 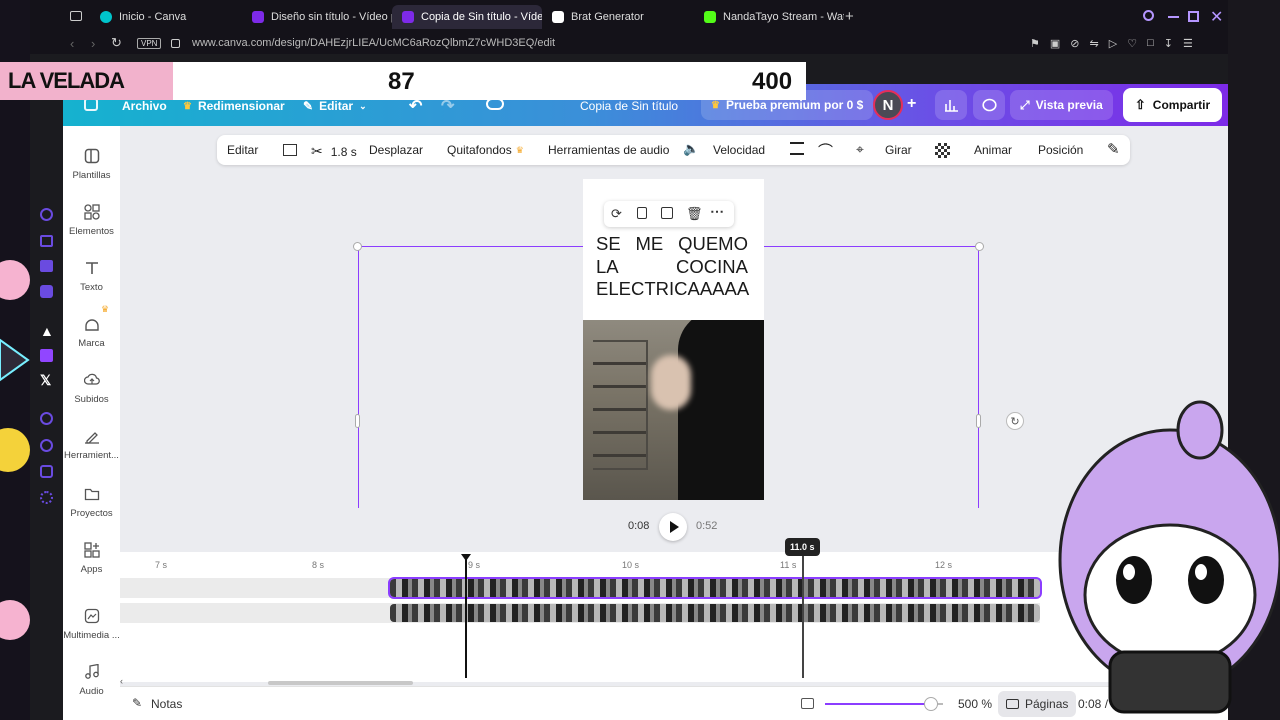 What do you see at coordinates (975, 704) in the screenshot?
I see `zoom-percent: 500 %` at bounding box center [975, 704].